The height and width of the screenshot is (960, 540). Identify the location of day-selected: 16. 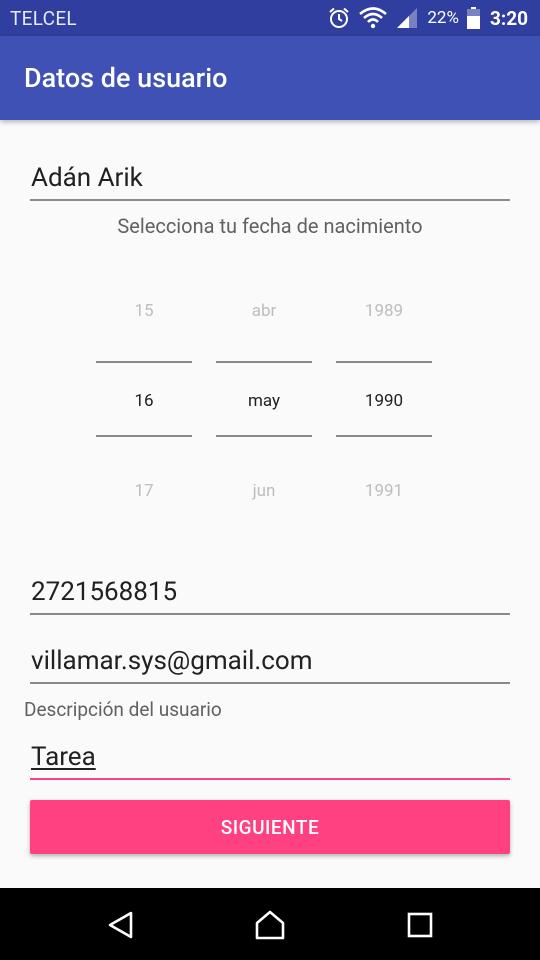
(144, 401).